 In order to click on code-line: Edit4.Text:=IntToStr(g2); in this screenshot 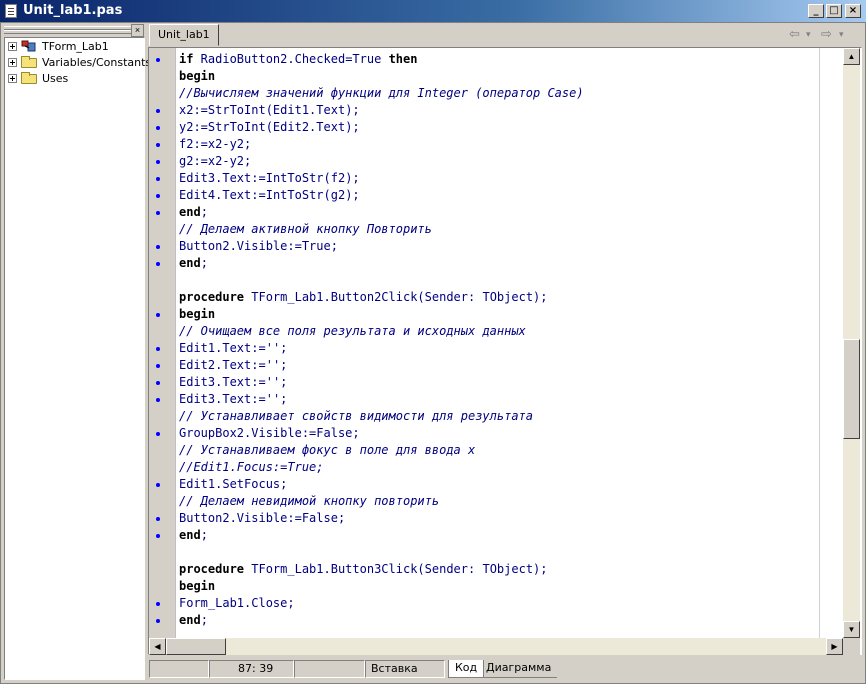, I will do `click(370, 195)`.